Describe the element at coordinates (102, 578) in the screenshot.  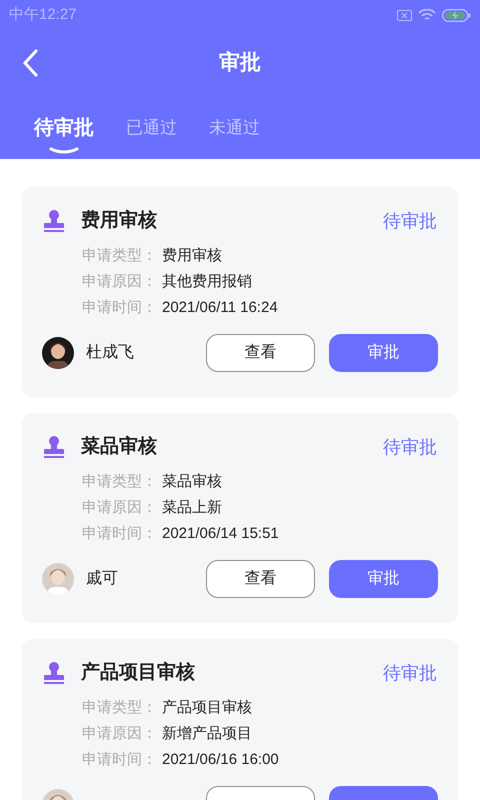
I see `applicant-name: 戚可` at that location.